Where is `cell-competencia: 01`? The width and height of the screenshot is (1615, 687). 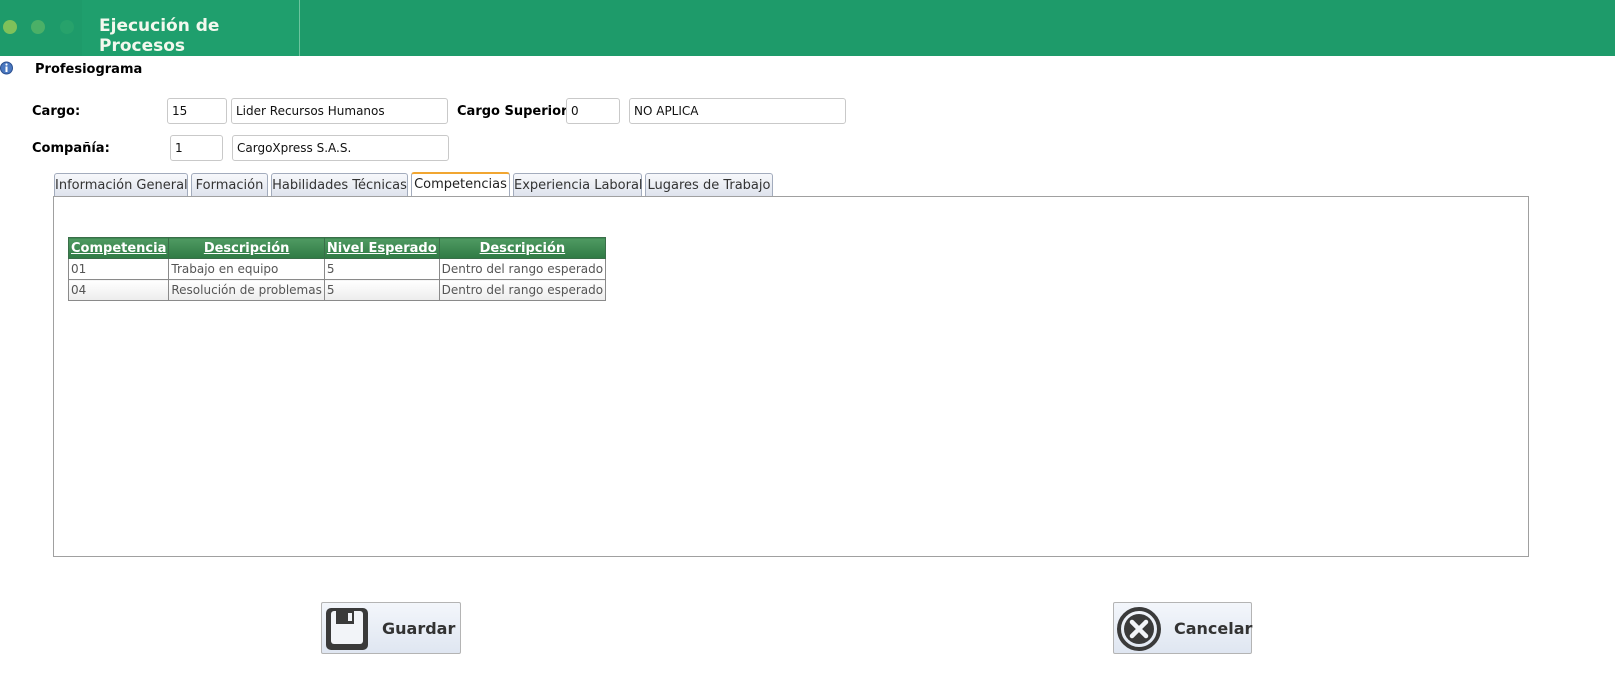
cell-competencia: 01 is located at coordinates (118, 269).